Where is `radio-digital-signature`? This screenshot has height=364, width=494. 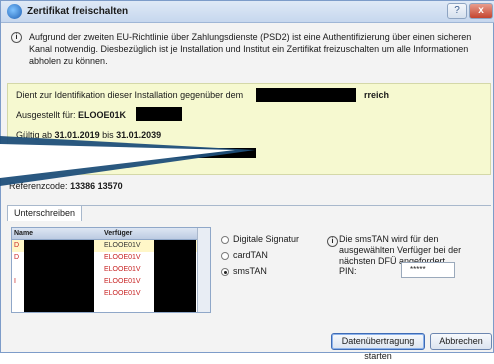
radio-digital-signature is located at coordinates (225, 240).